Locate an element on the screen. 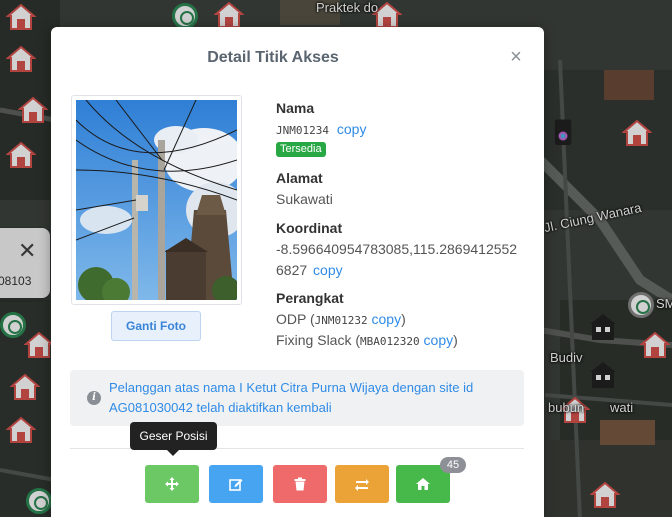  koordinat-value-line2: 6827 copy is located at coordinates (309, 270).